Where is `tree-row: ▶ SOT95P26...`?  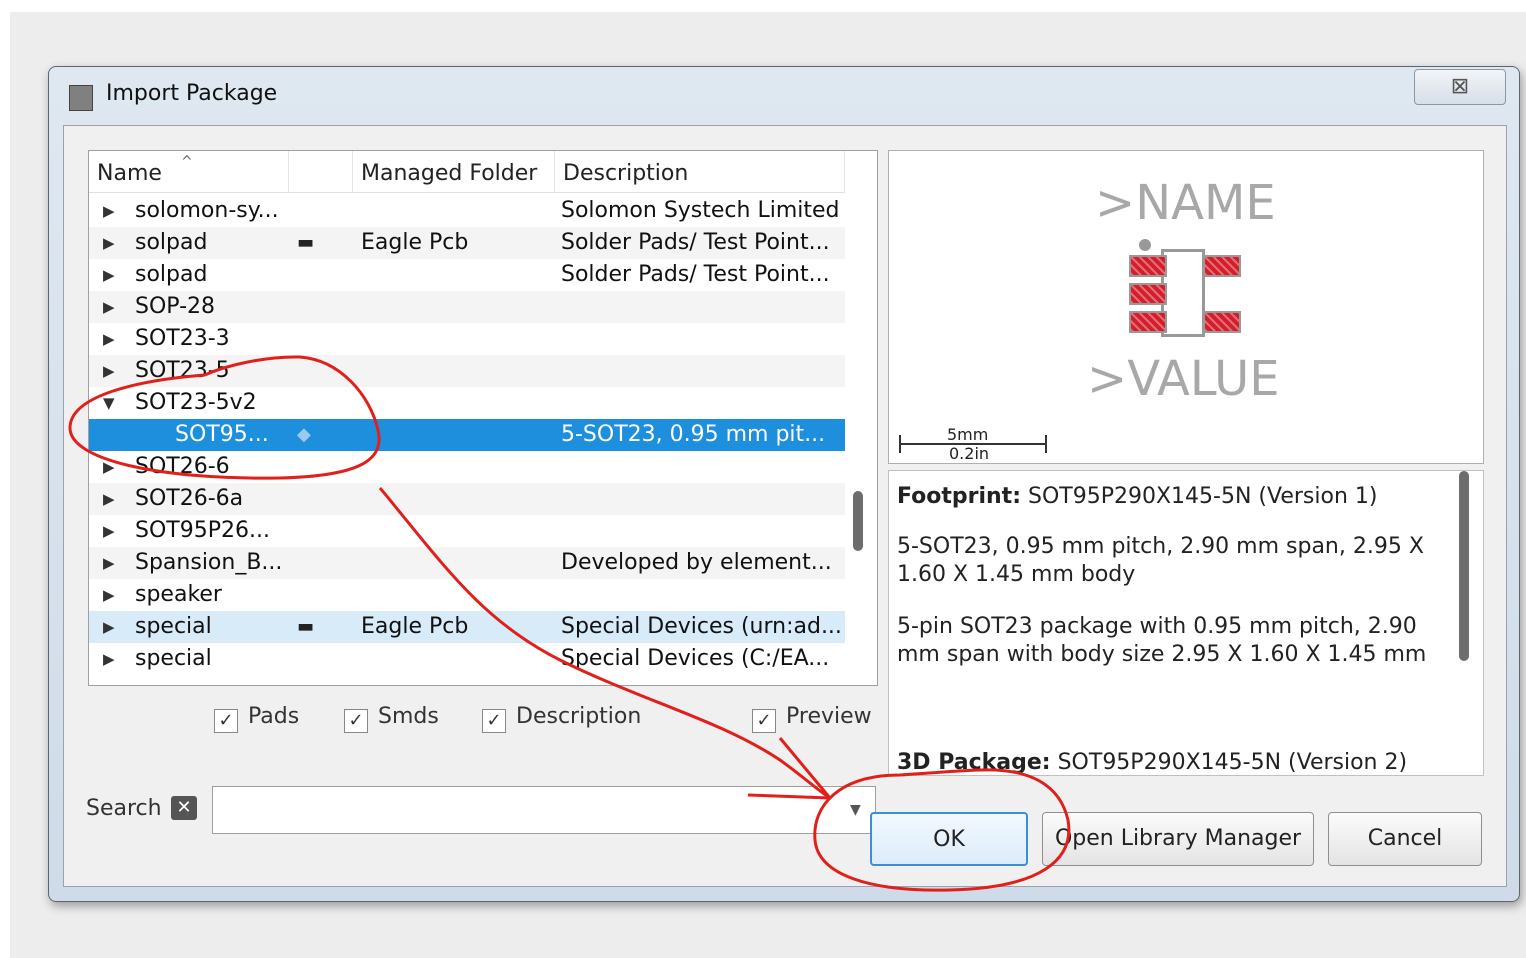 tree-row: ▶ SOT95P26... is located at coordinates (467, 531).